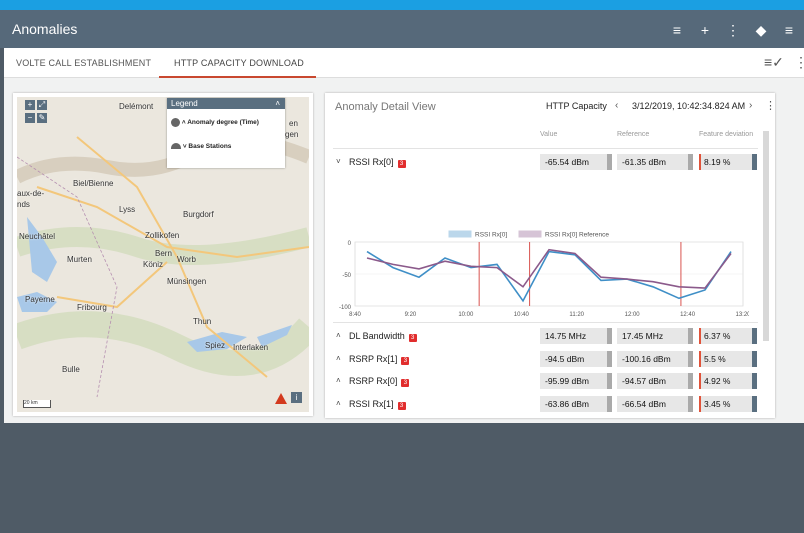 The height and width of the screenshot is (533, 804). What do you see at coordinates (350, 244) in the screenshot?
I see `y-tick-label: 0` at bounding box center [350, 244].